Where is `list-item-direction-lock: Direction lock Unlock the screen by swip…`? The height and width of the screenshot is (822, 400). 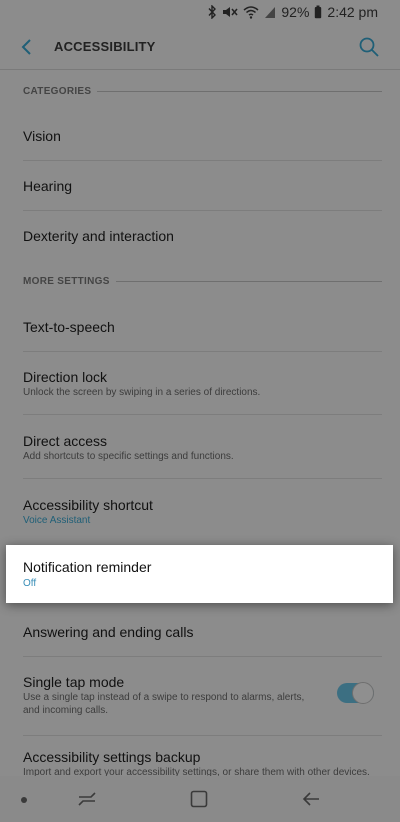
list-item-direction-lock: Direction lock Unlock the screen by swip… is located at coordinates (200, 383).